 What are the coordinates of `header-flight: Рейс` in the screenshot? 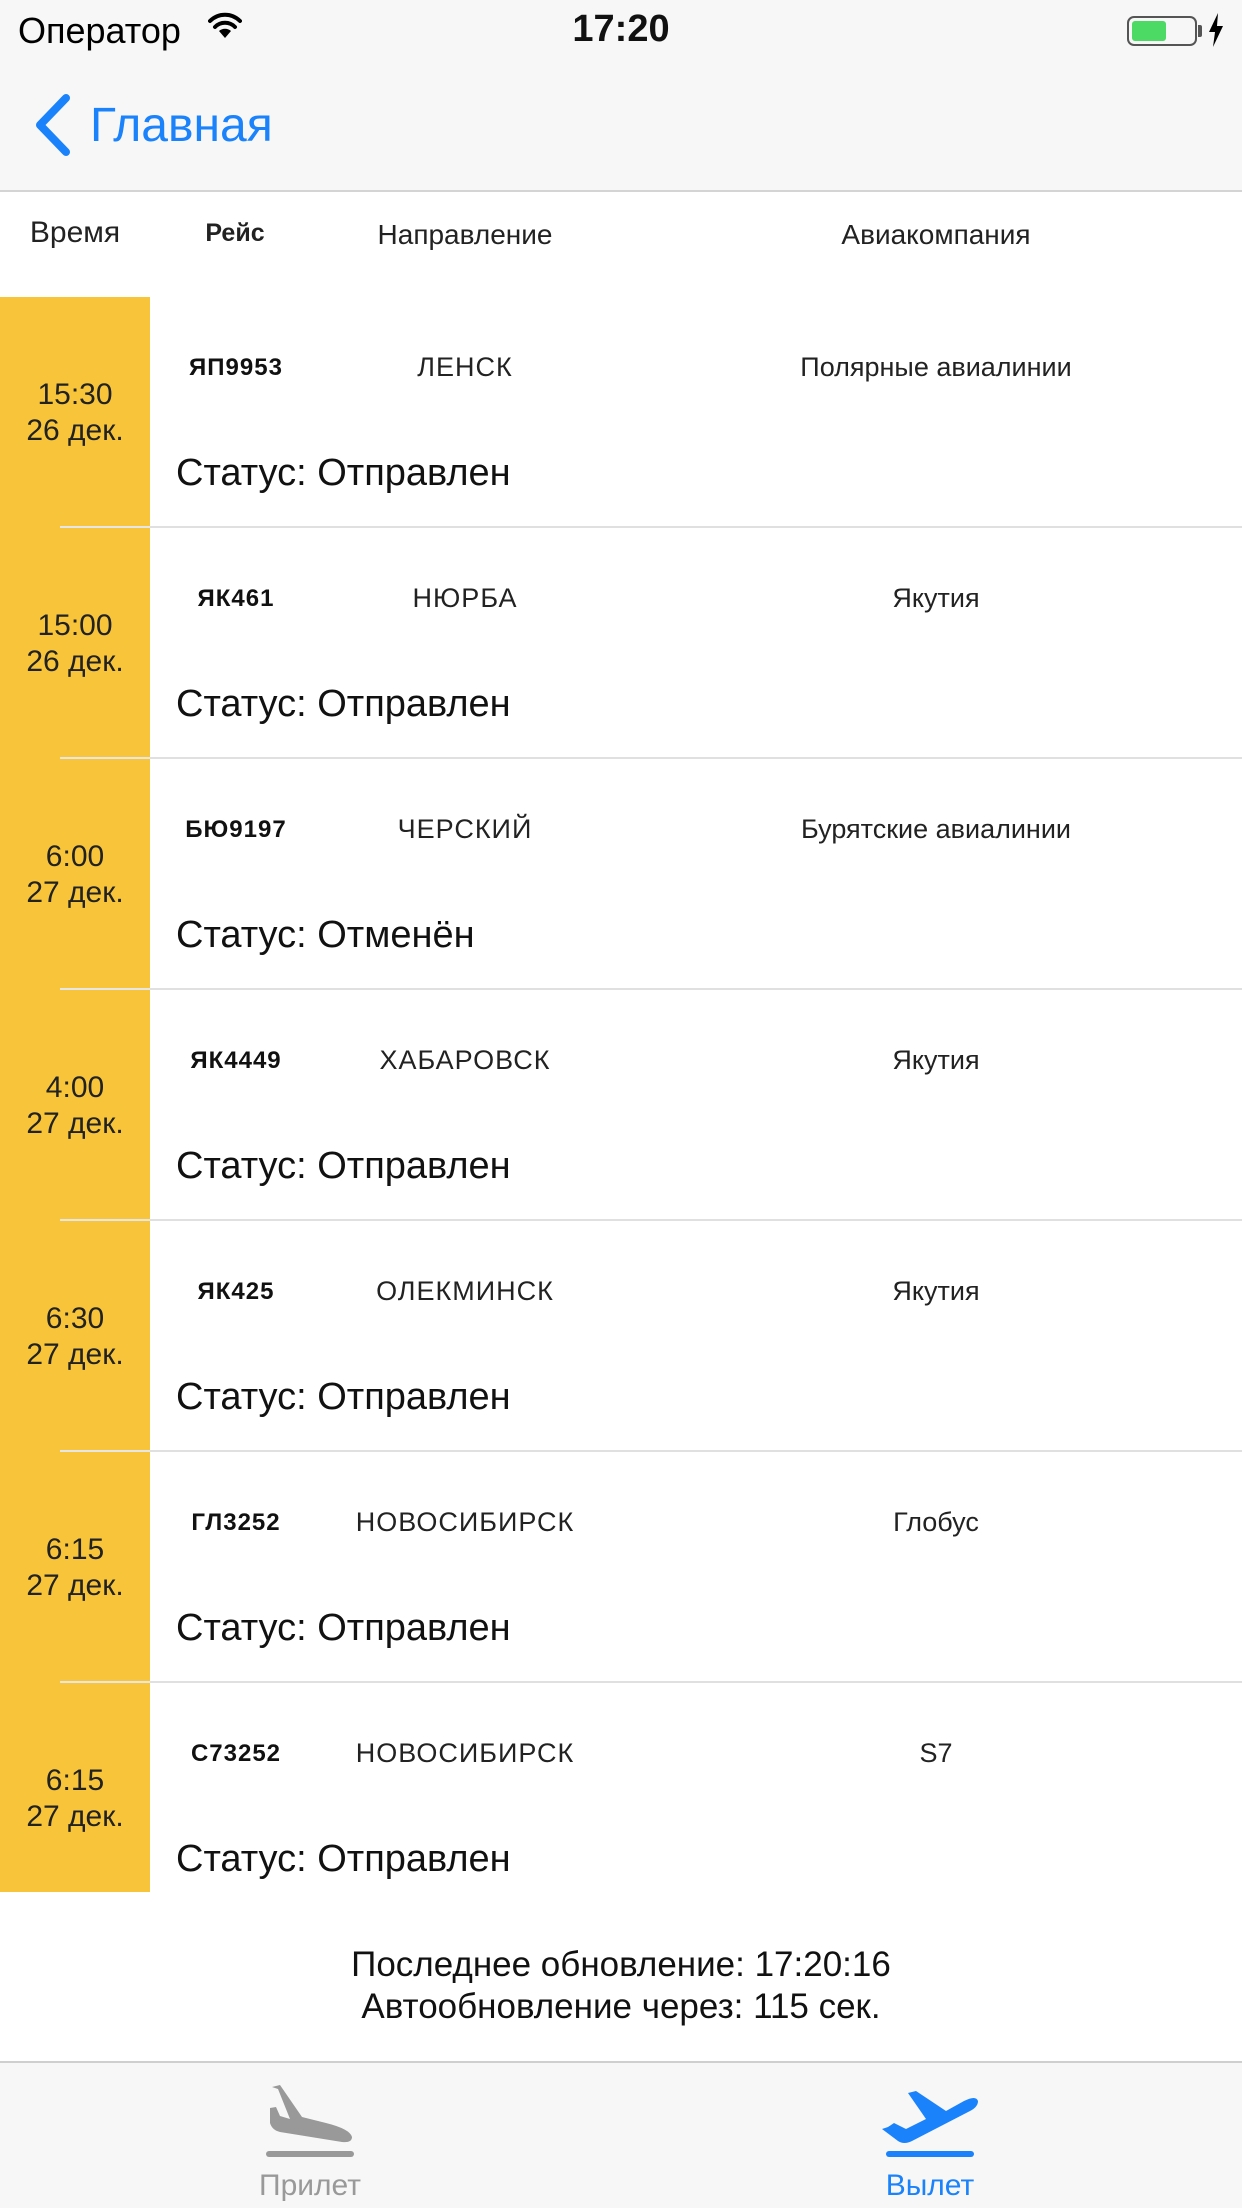 It's located at (235, 233).